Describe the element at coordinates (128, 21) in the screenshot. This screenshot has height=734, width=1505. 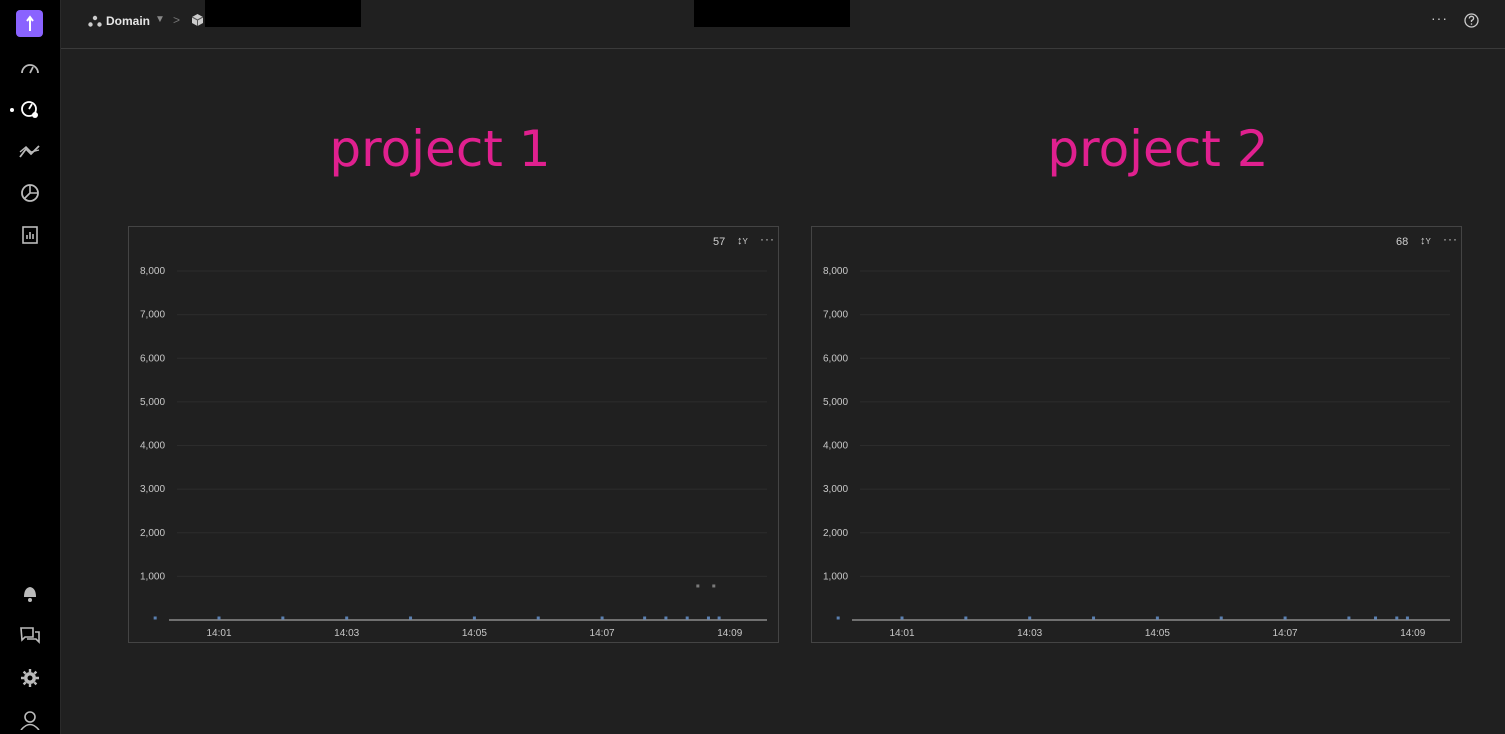
I see `breadcrumb-domain-label: Domain` at that location.